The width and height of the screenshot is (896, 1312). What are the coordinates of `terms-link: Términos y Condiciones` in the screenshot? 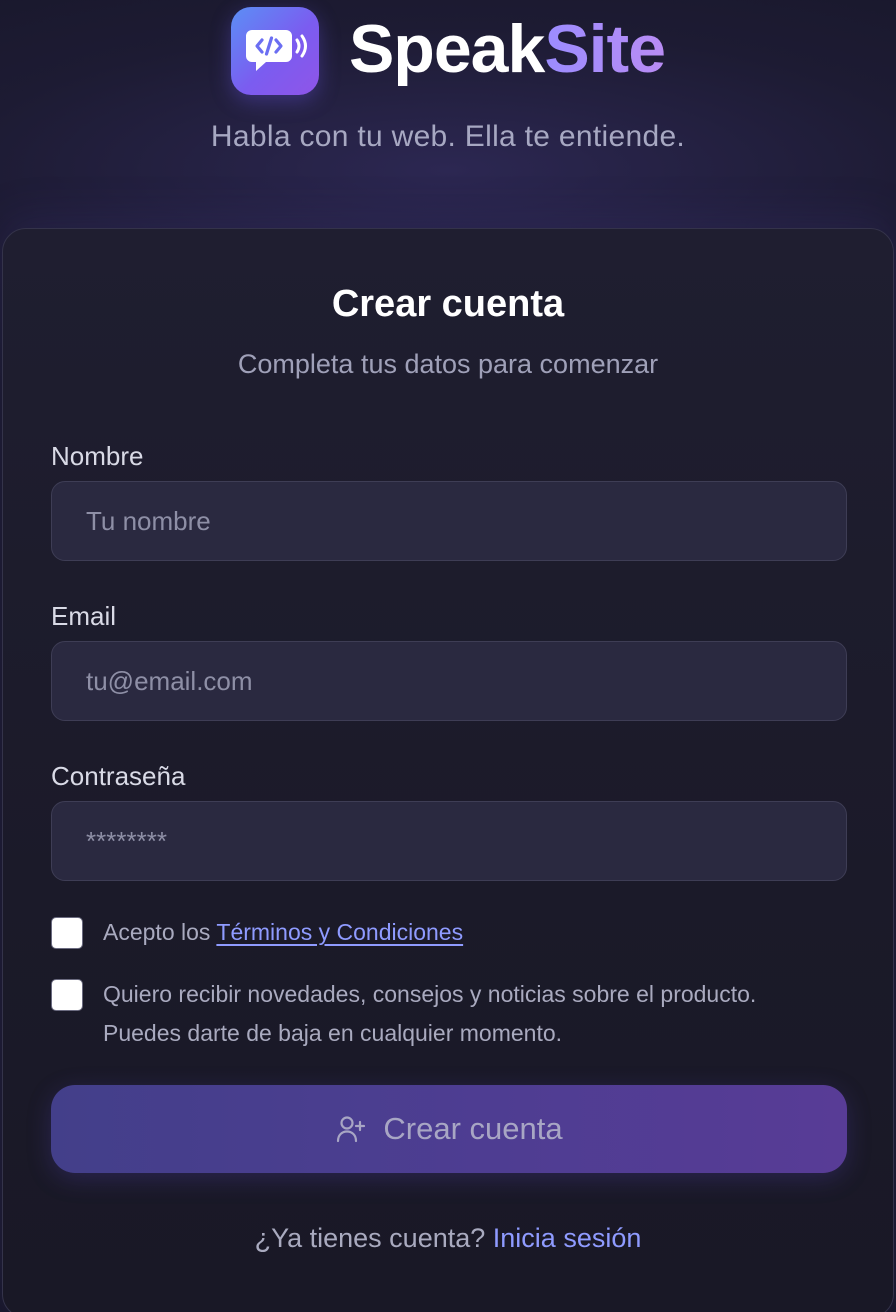 It's located at (339, 932).